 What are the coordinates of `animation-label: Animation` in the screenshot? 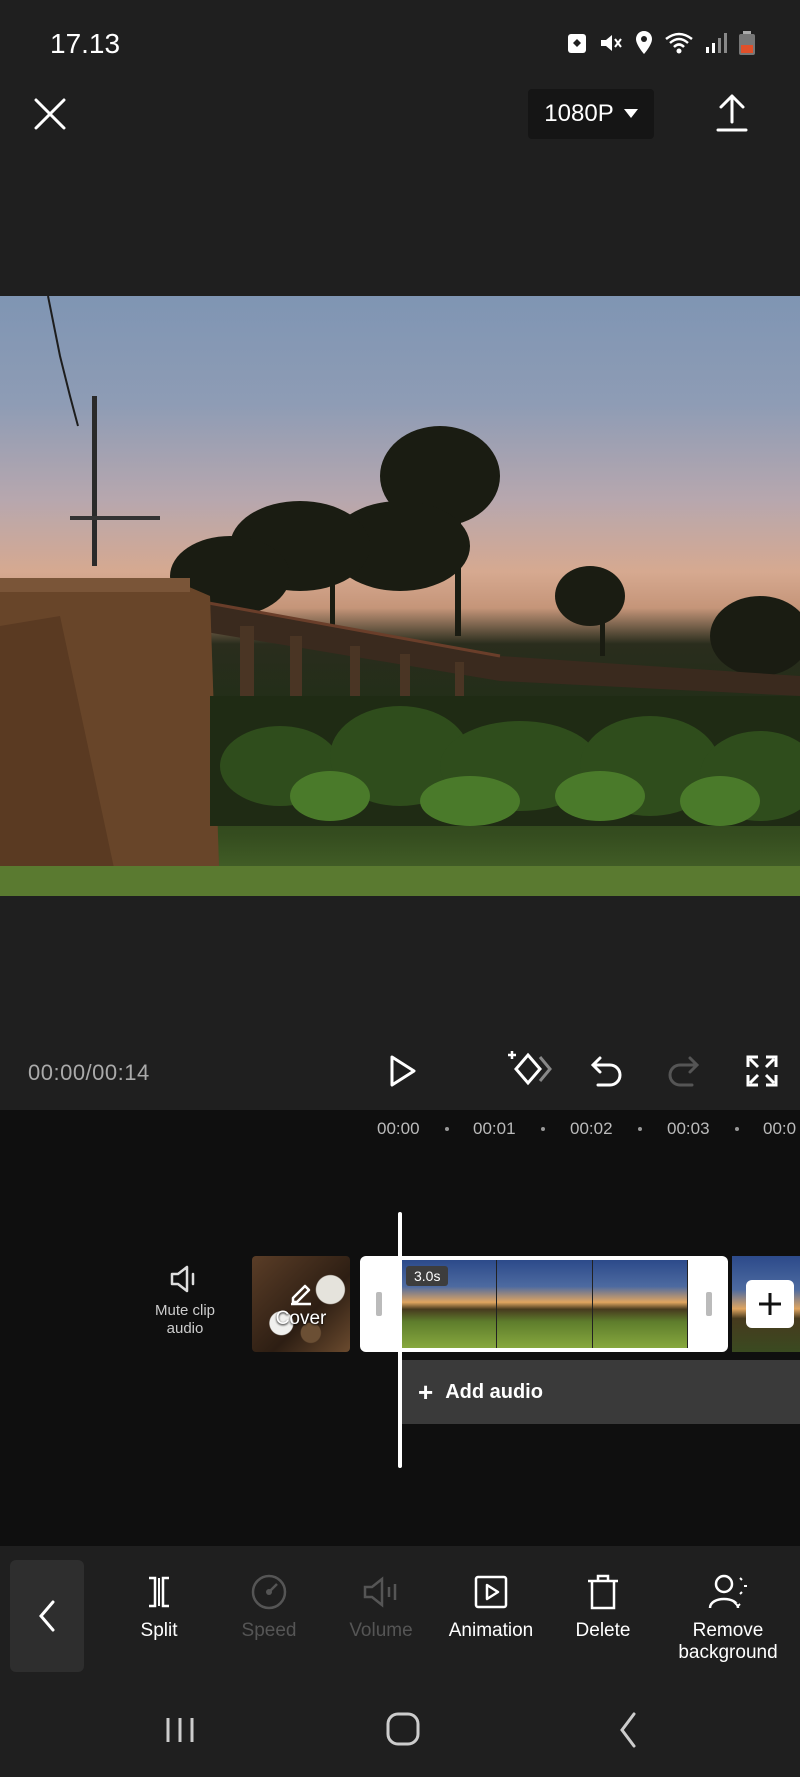 It's located at (491, 1630).